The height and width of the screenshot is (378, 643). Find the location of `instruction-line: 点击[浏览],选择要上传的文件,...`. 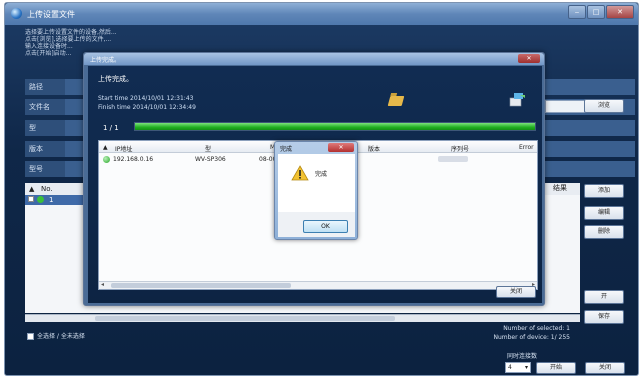

instruction-line: 点击[浏览],选择要上传的文件,... is located at coordinates (68, 39).